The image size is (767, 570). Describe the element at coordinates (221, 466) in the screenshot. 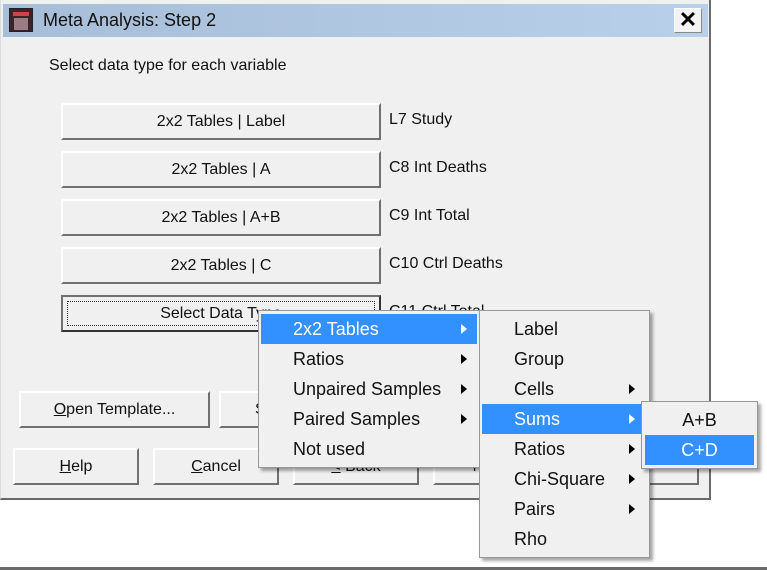

I see `button-label: ancel` at that location.